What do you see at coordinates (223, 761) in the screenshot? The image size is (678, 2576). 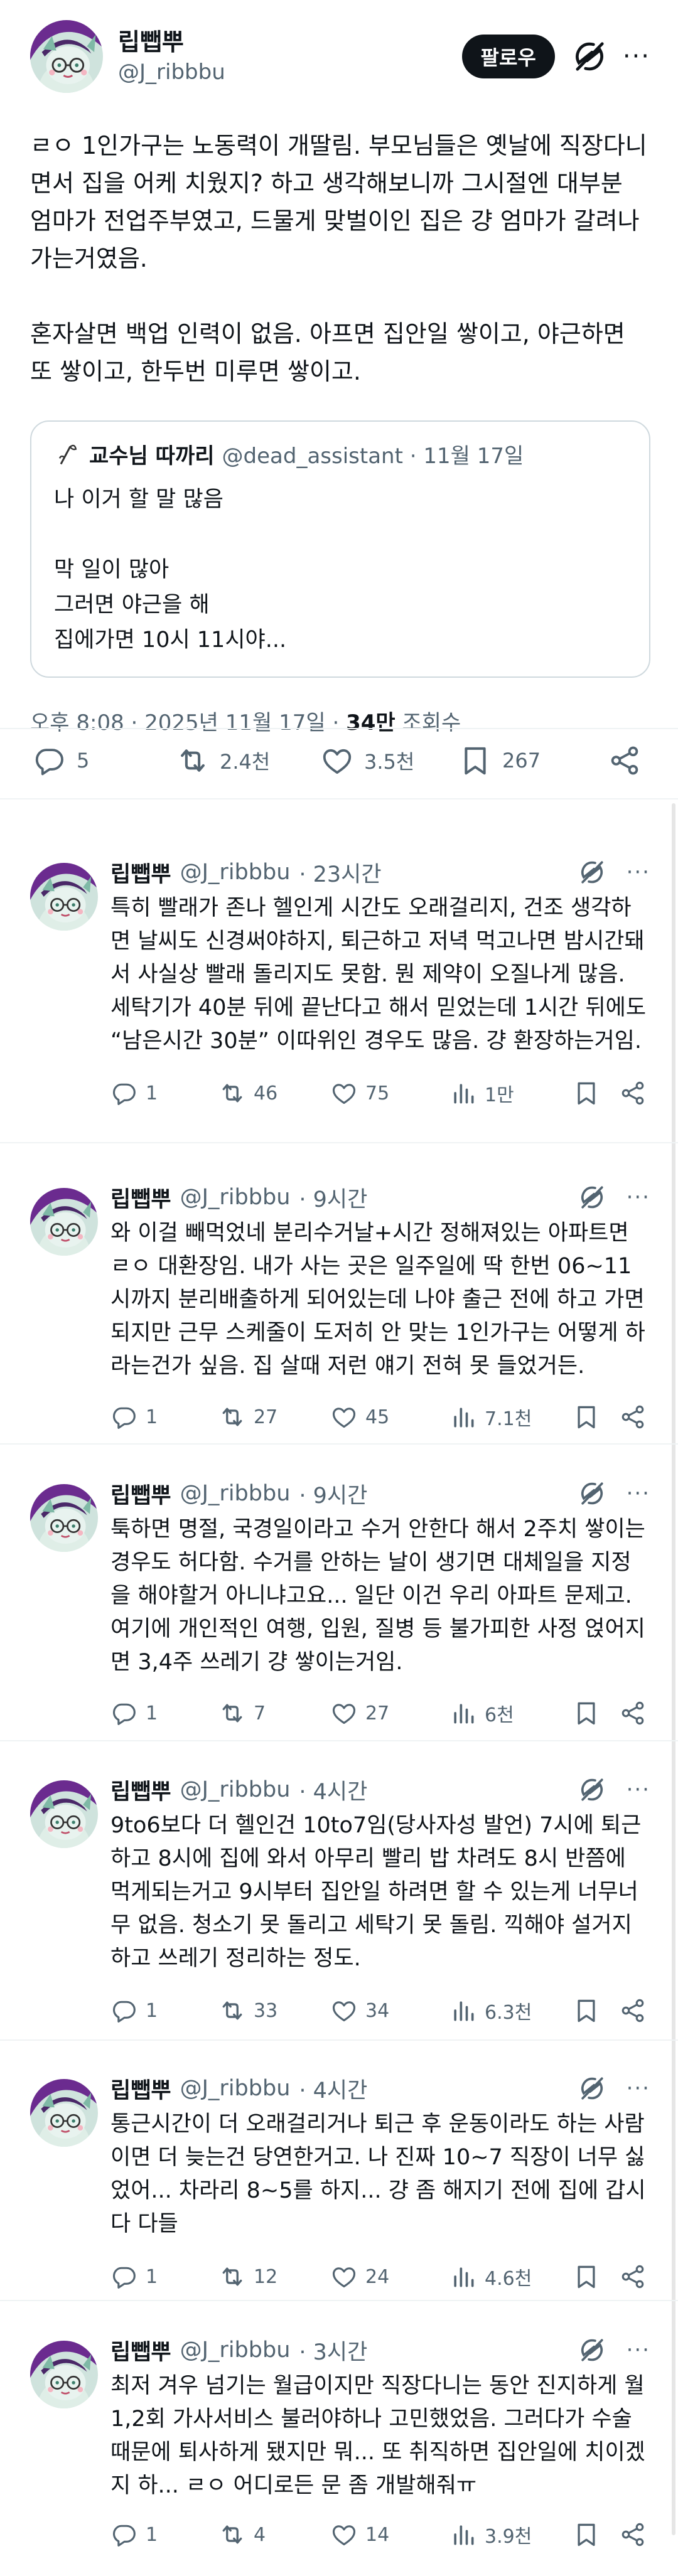 I see `repost-button: 2.4천` at bounding box center [223, 761].